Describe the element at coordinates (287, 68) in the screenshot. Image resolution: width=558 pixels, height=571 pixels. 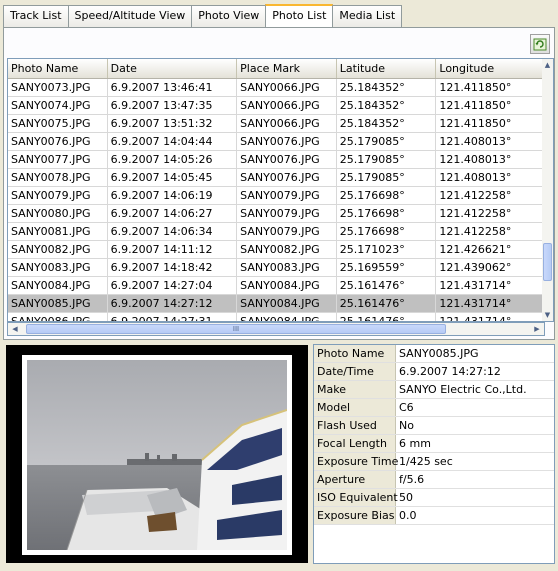
I see `column-header-place-mark: Place Mark` at that location.